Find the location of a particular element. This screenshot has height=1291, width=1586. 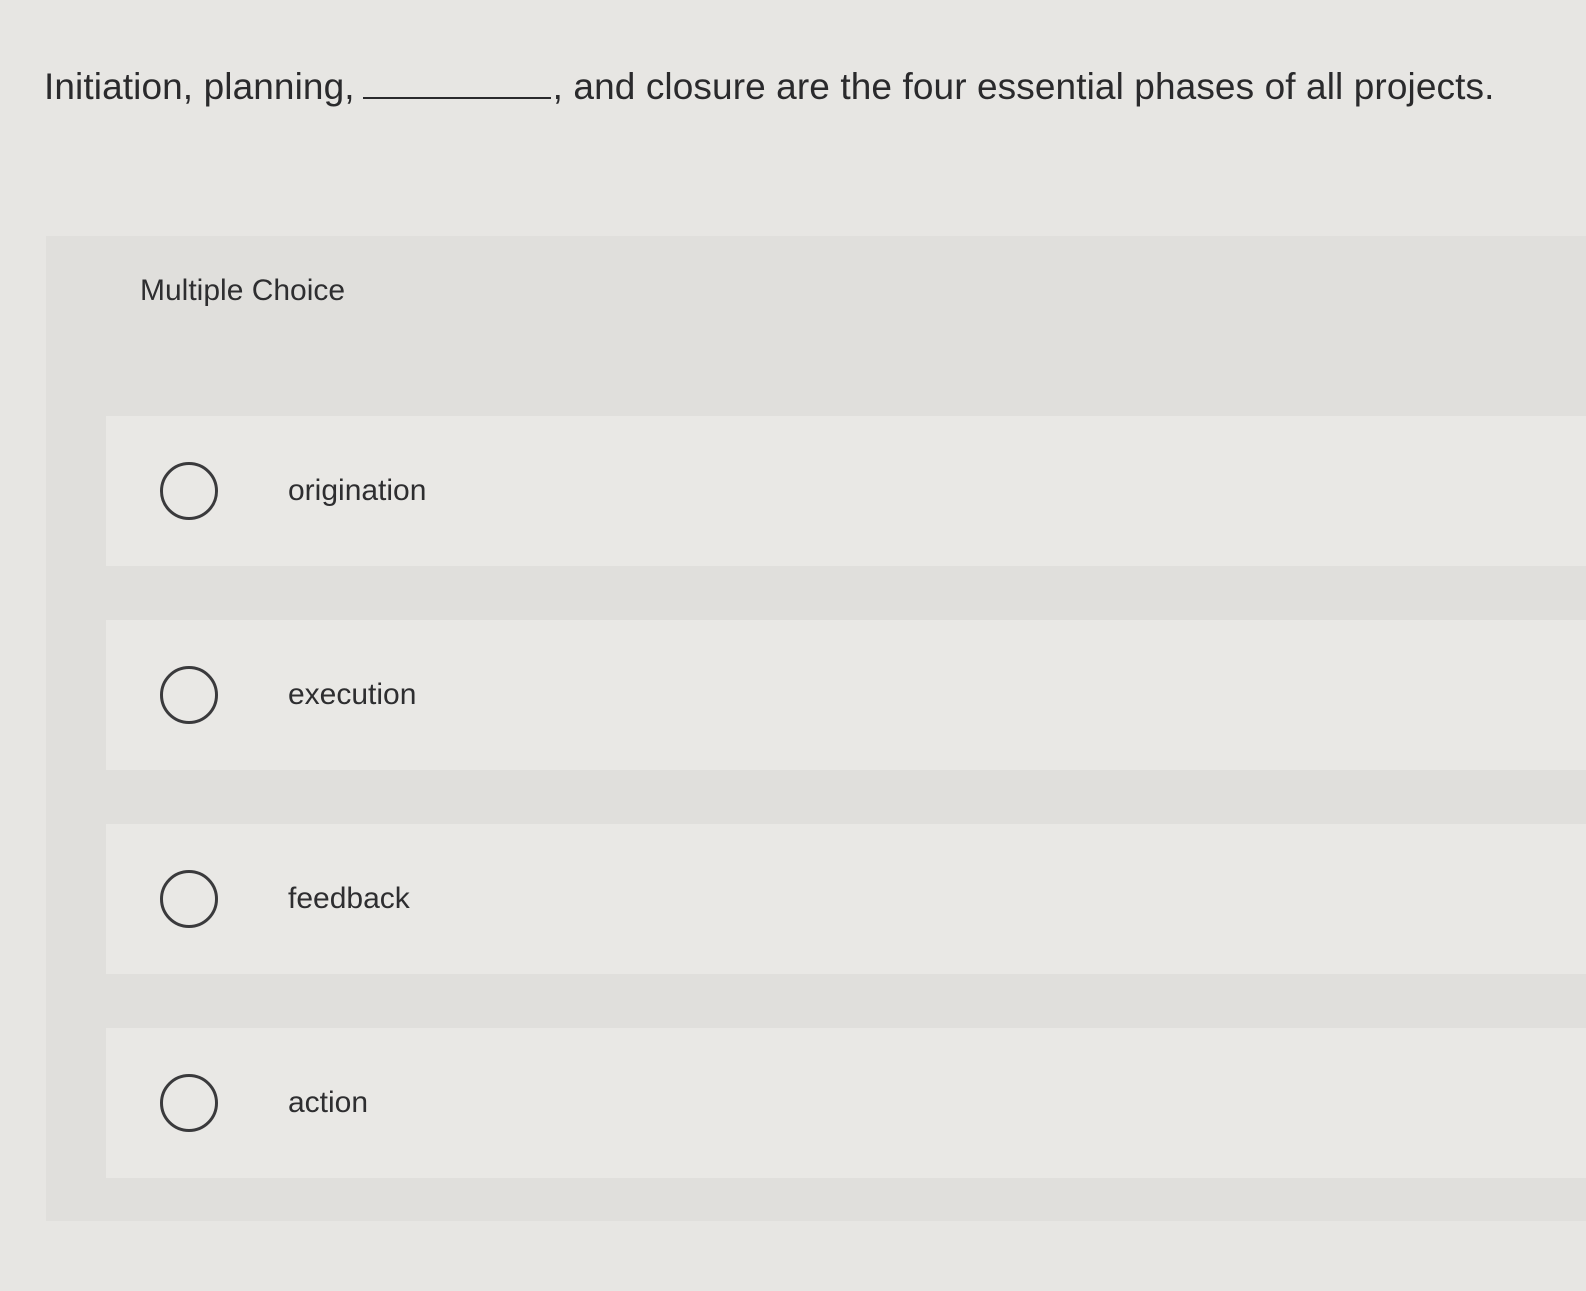

choice-label: execution is located at coordinates (352, 694).